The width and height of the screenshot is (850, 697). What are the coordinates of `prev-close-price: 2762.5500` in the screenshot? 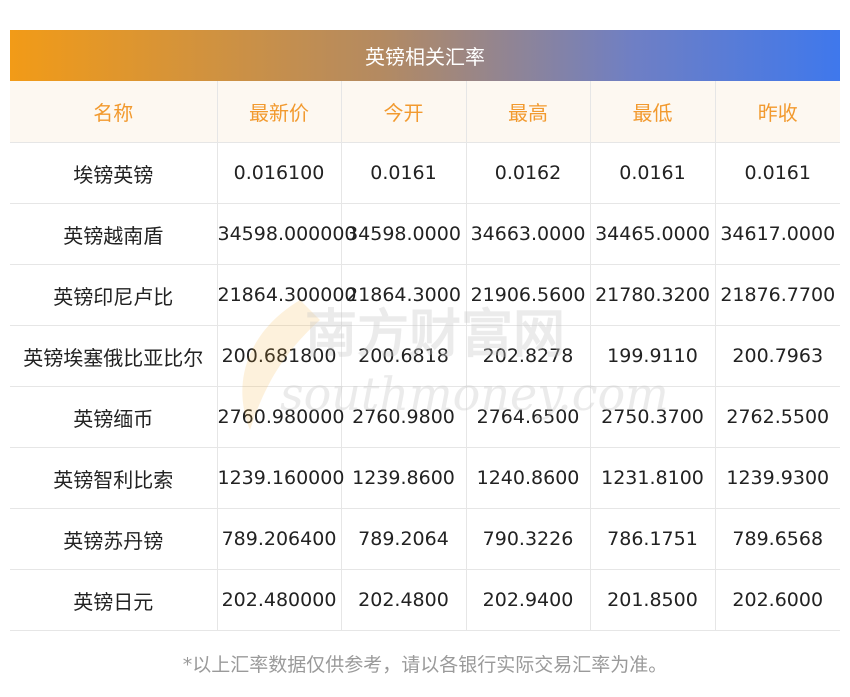 It's located at (777, 417).